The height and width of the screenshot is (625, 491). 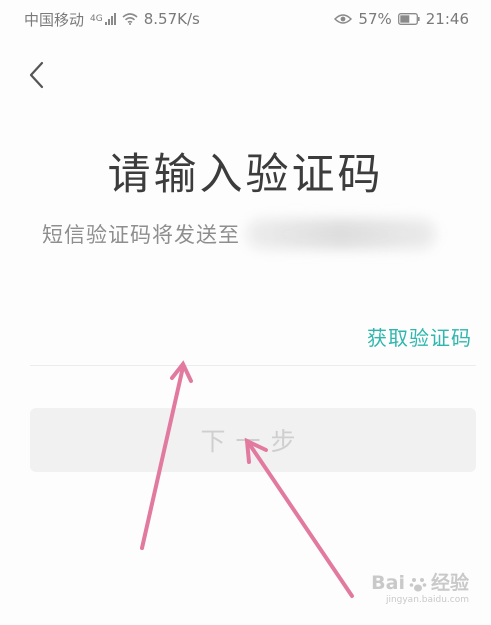 I want to click on battery-icon, so click(x=408, y=19).